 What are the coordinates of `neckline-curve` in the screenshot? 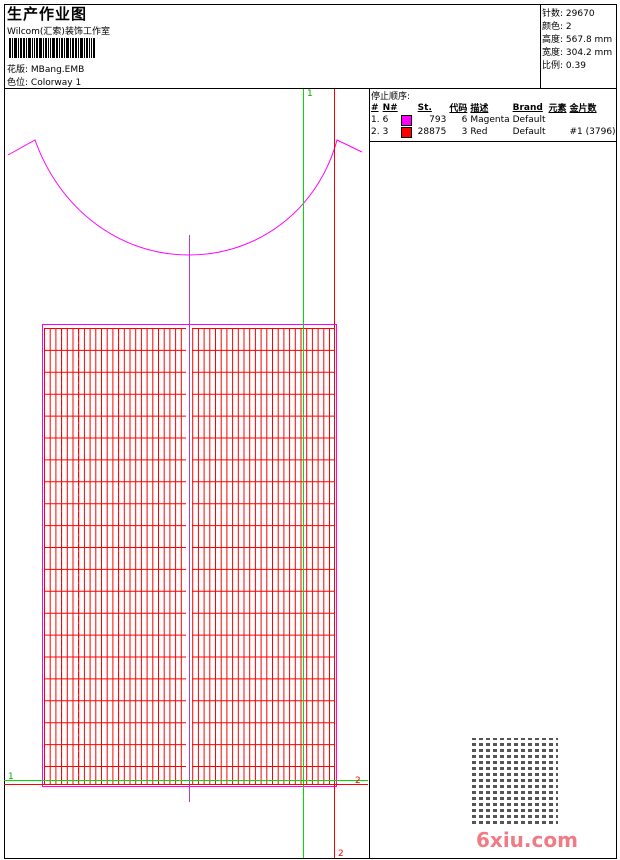 It's located at (185, 197).